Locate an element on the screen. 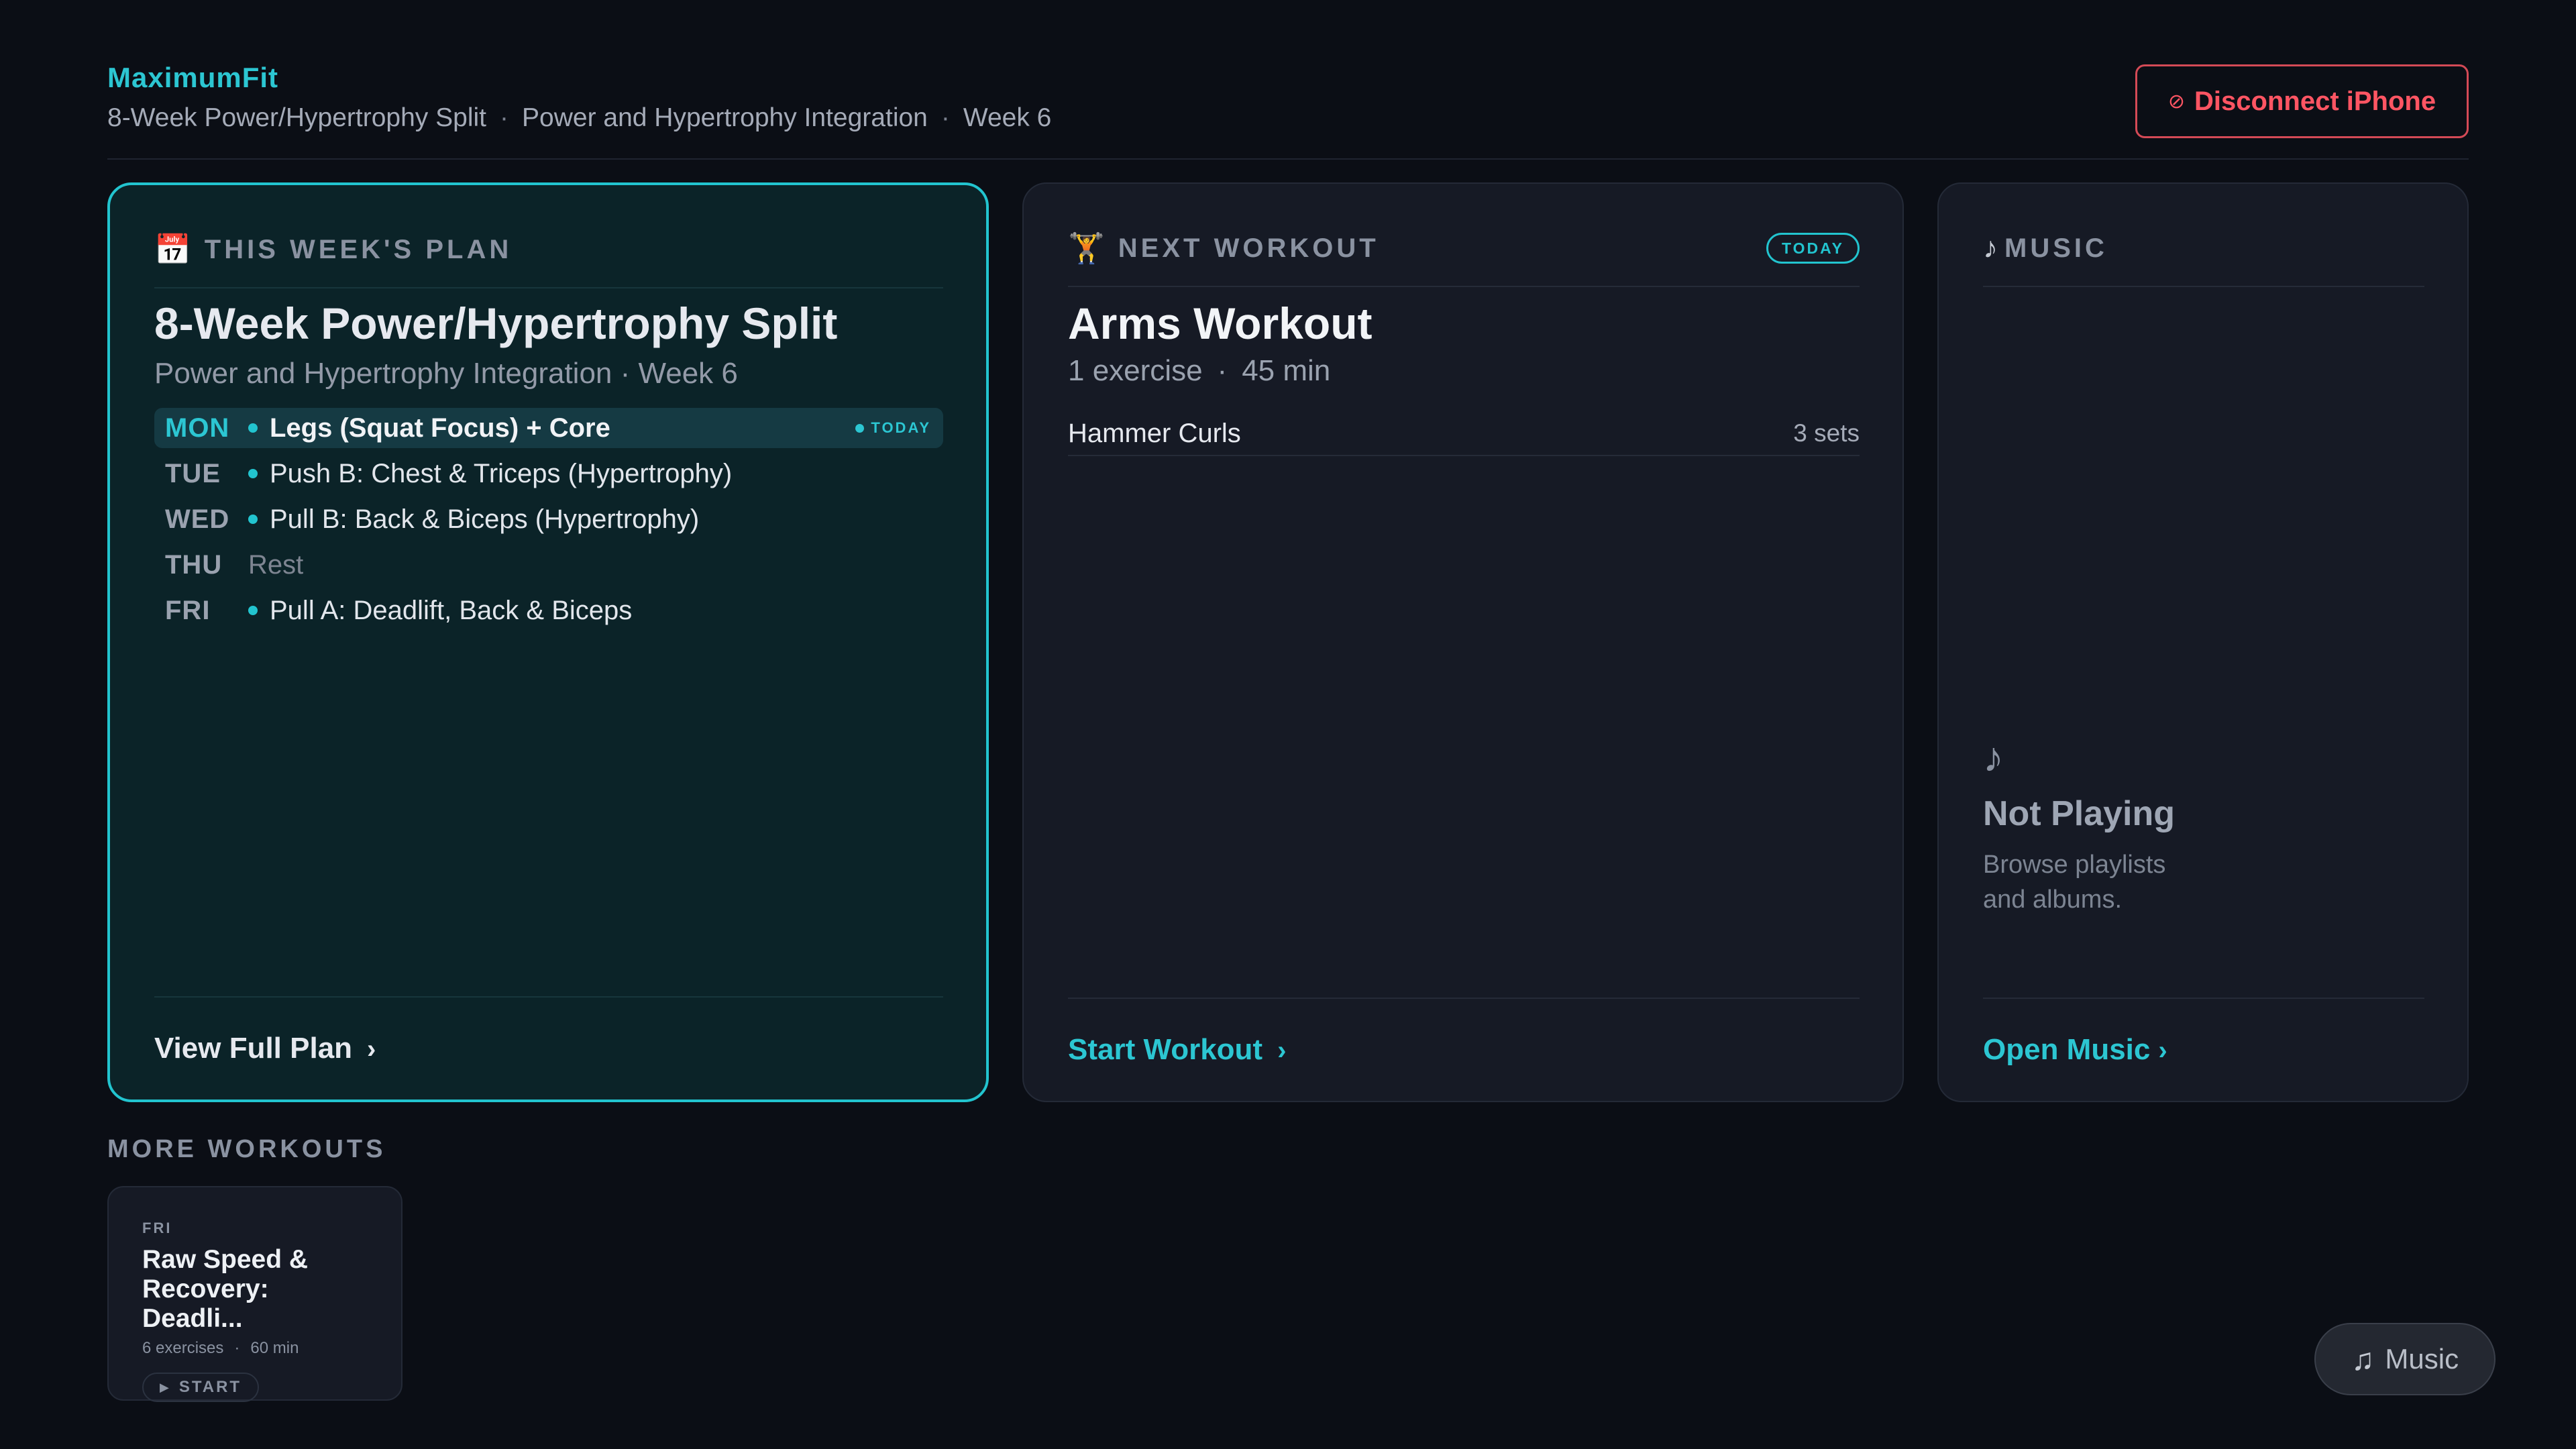 The height and width of the screenshot is (1449, 2576). day-name: WED is located at coordinates (197, 519).